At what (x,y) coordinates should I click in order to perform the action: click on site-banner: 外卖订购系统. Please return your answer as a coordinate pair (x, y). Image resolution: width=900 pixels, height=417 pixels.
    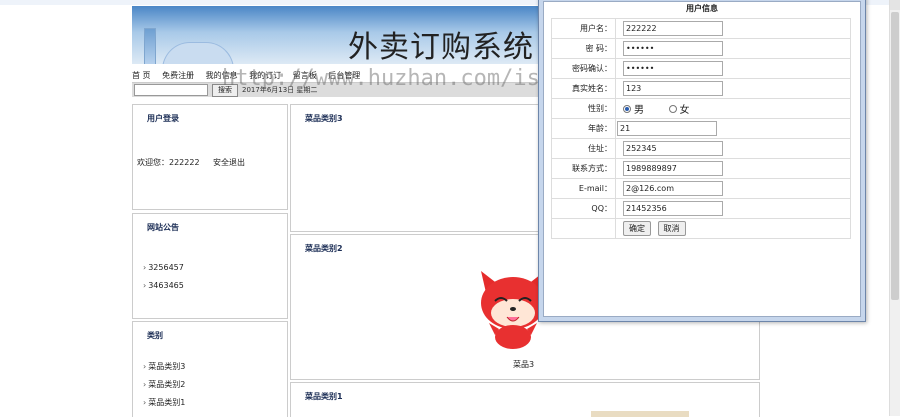
    Looking at the image, I should click on (335, 35).